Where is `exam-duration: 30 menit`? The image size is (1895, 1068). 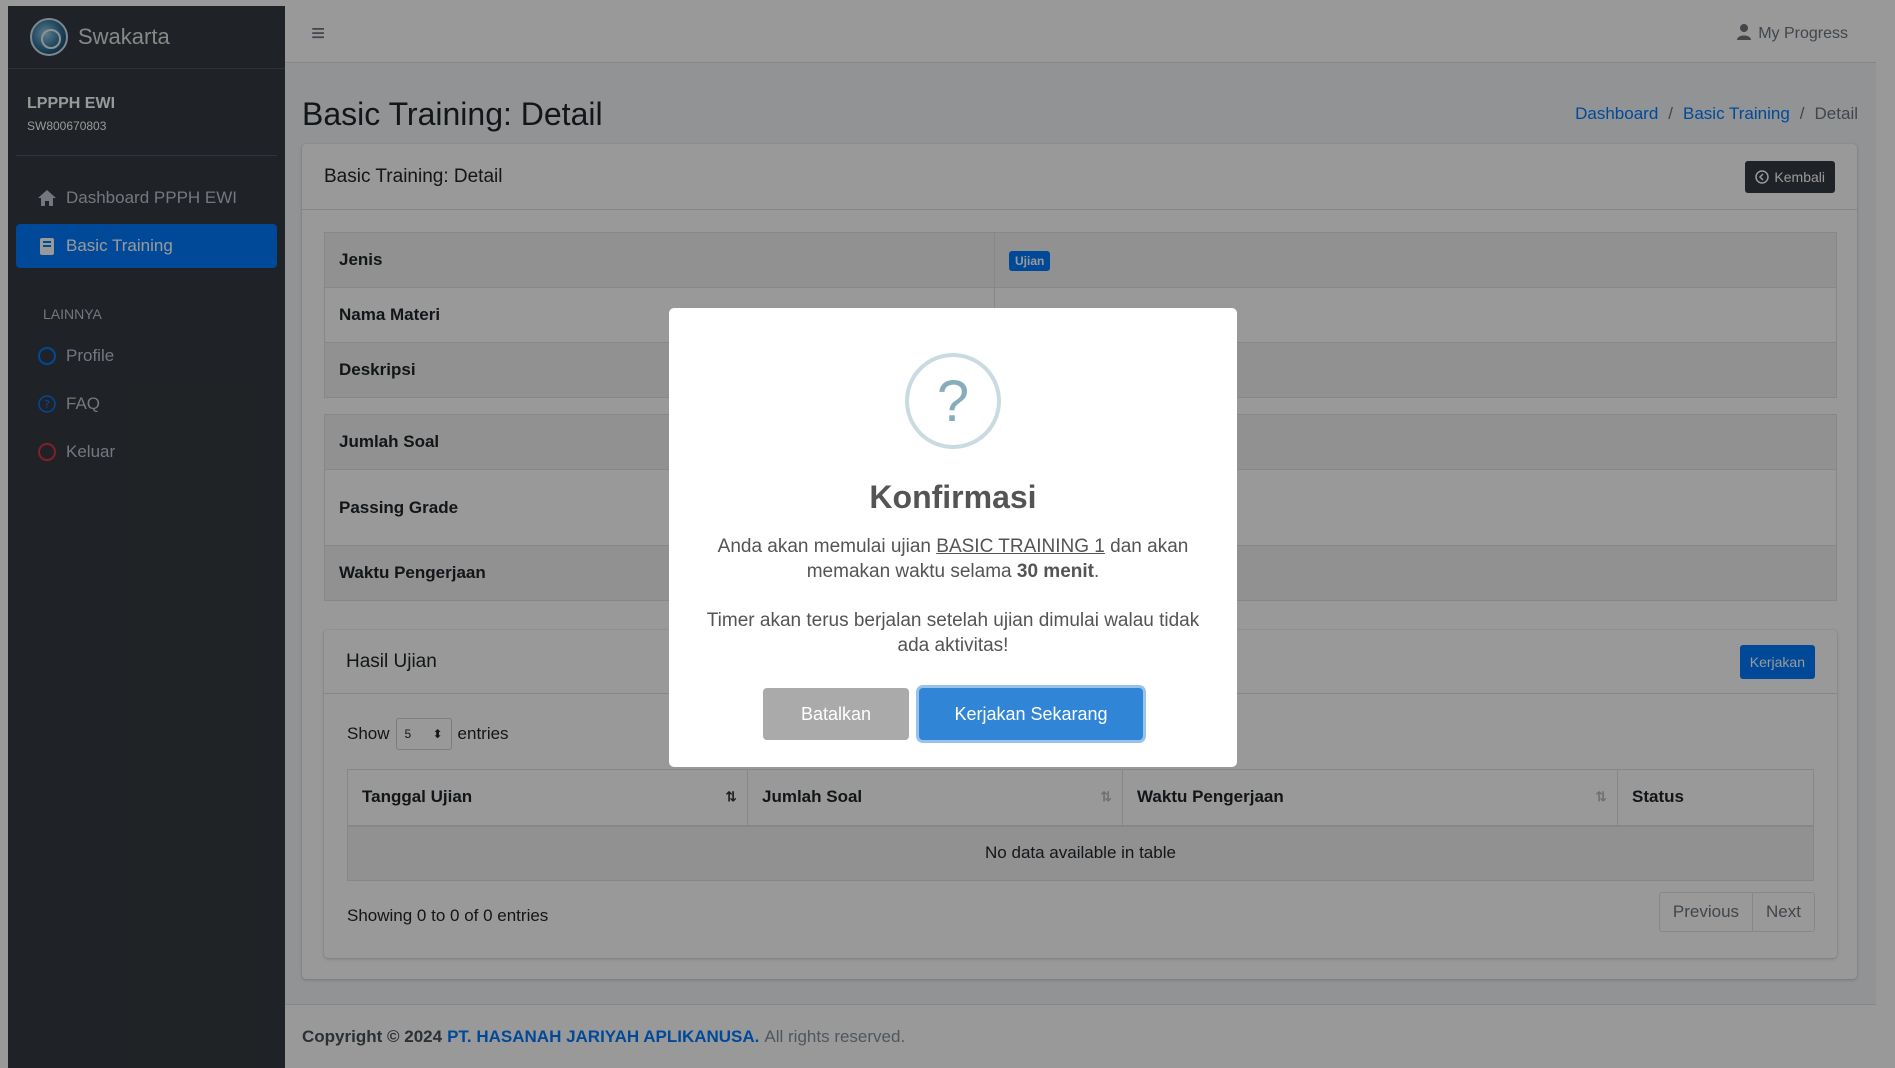 exam-duration: 30 menit is located at coordinates (1055, 571).